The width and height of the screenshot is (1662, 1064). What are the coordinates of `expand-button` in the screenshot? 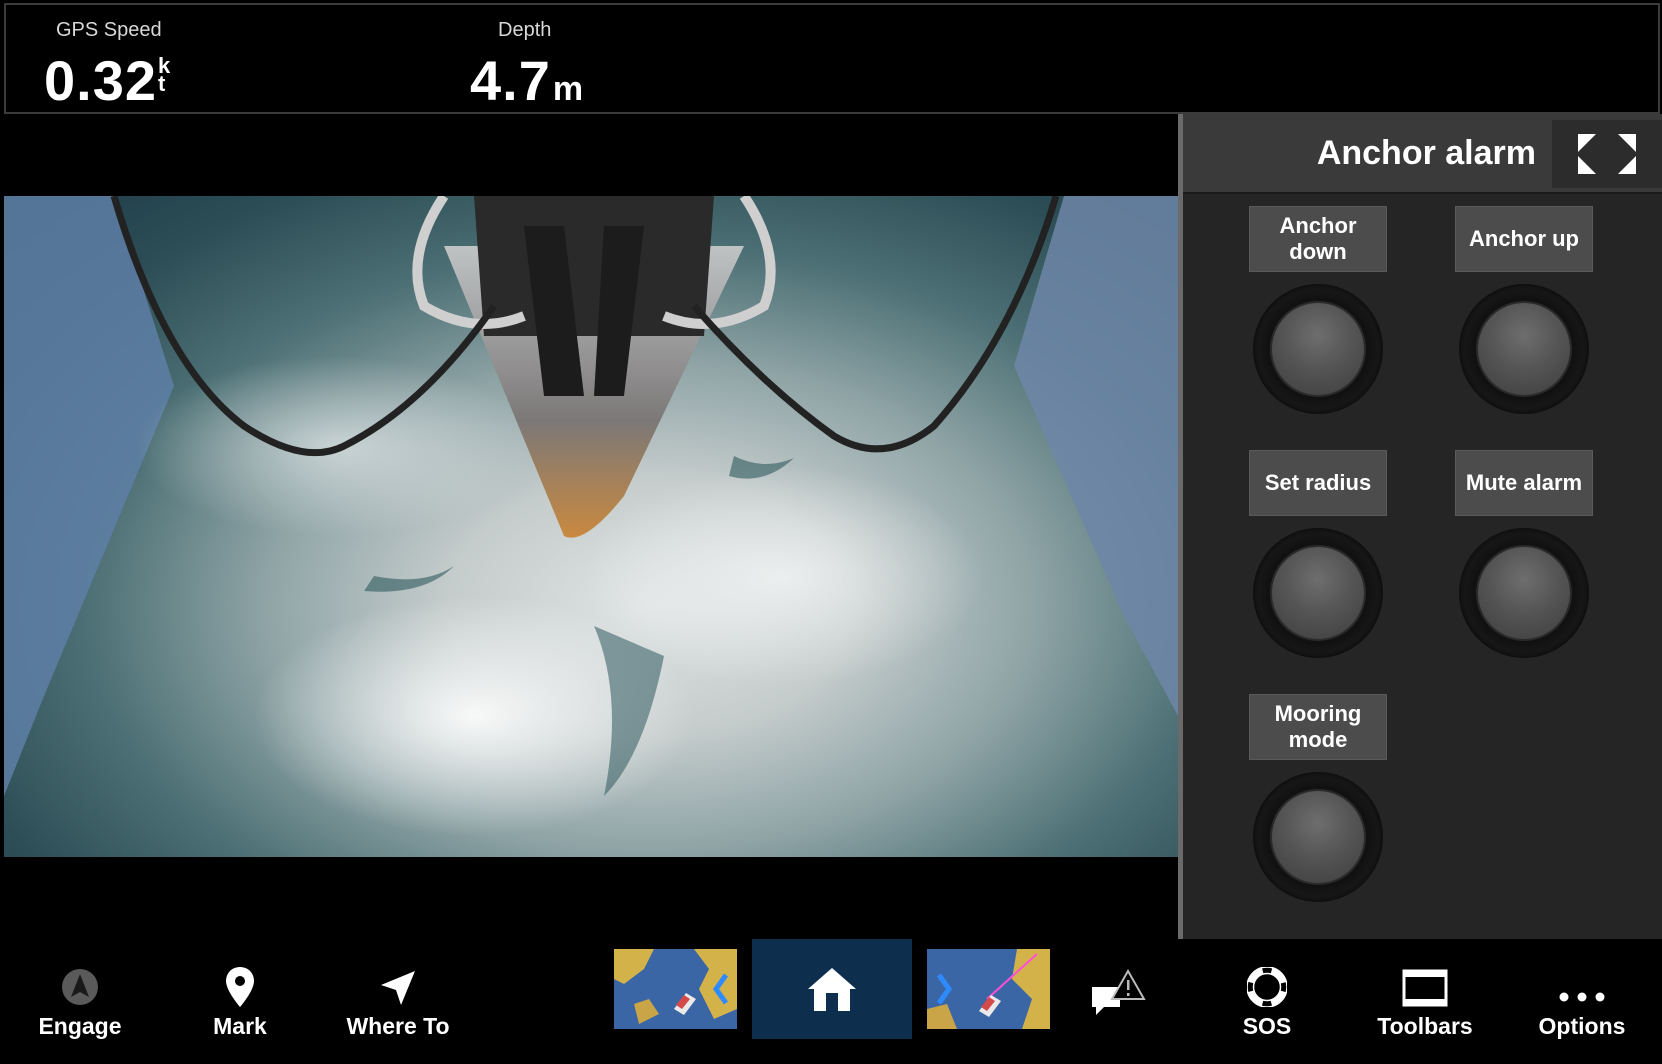 It's located at (1607, 154).